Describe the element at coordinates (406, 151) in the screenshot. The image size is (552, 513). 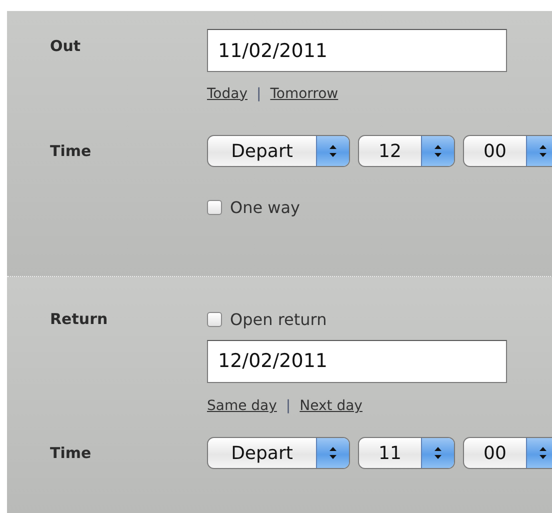
I see `select-dropdown: 12` at that location.